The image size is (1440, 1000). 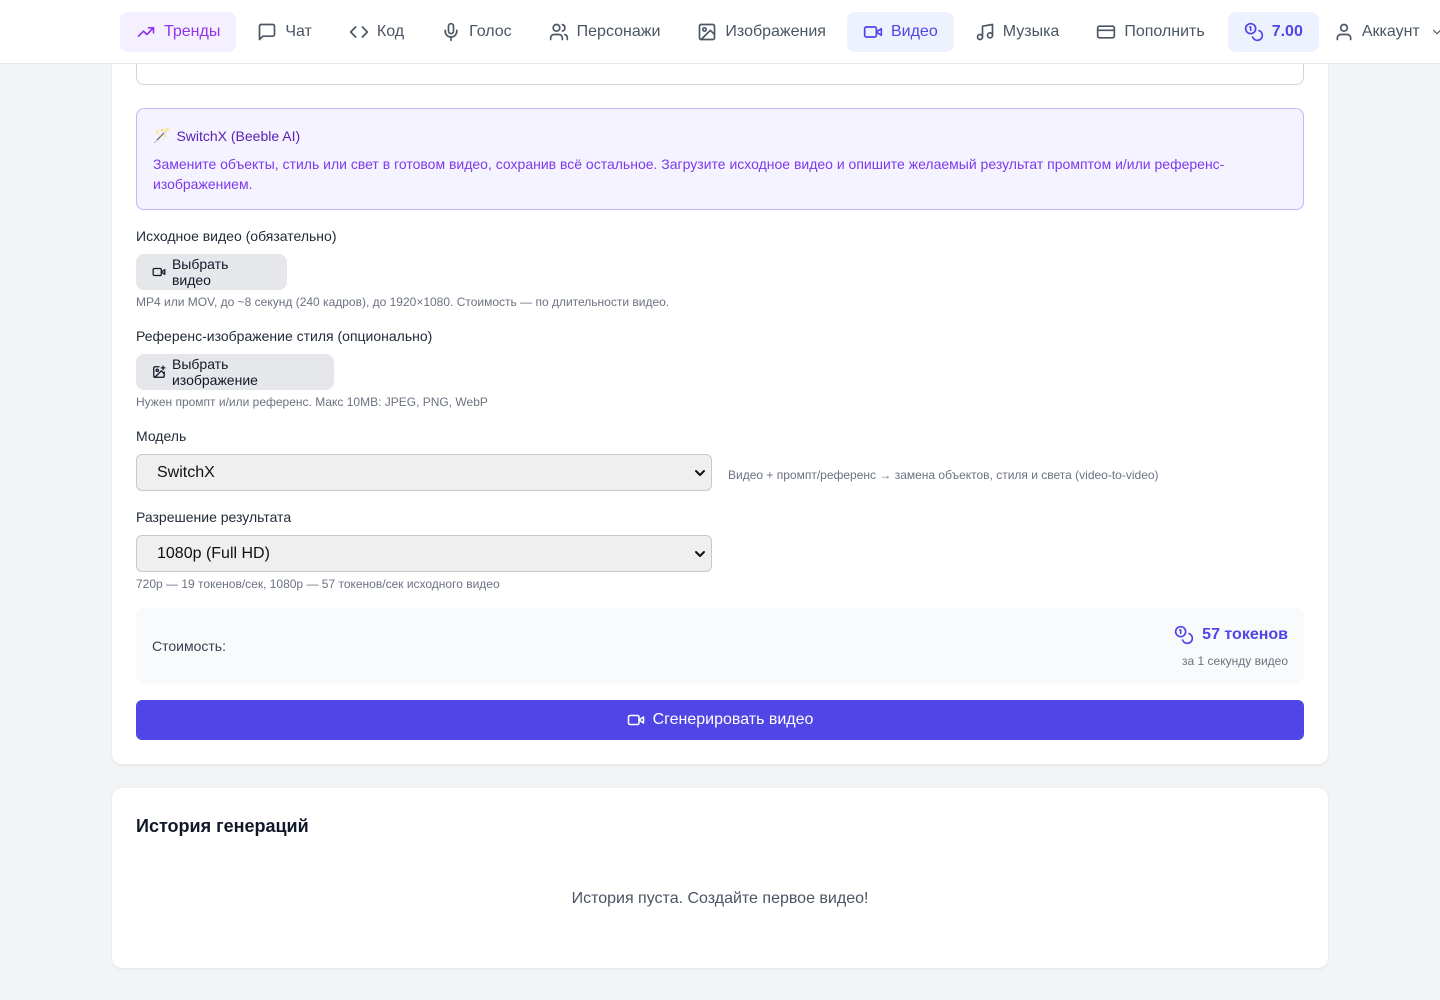 I want to click on generate-video-button: Сгенерировать видео, so click(x=720, y=720).